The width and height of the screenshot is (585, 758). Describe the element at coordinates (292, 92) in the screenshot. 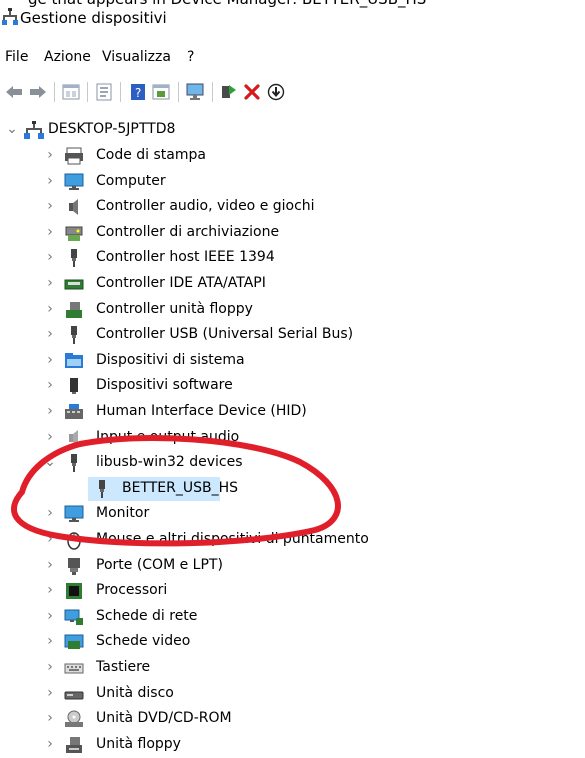

I see `toolbar: ?` at that location.